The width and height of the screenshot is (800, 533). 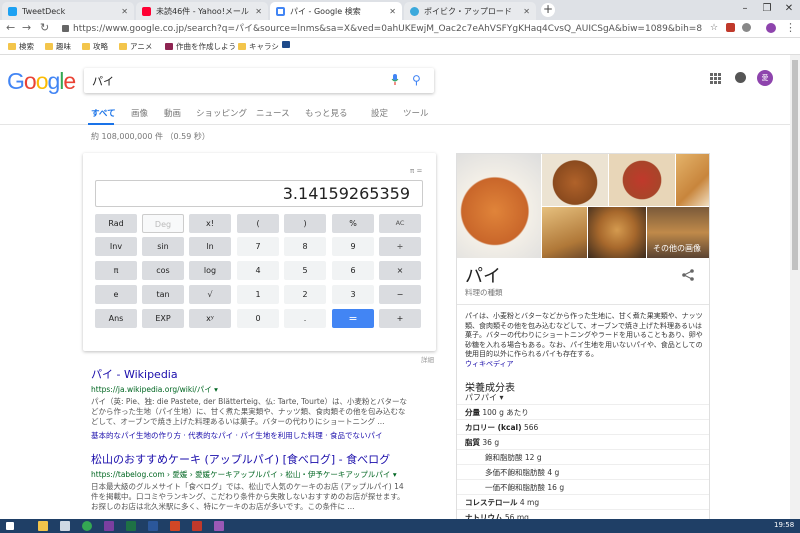 I want to click on tab-upload: ポイビク・アップロード ✕, so click(x=470, y=11).